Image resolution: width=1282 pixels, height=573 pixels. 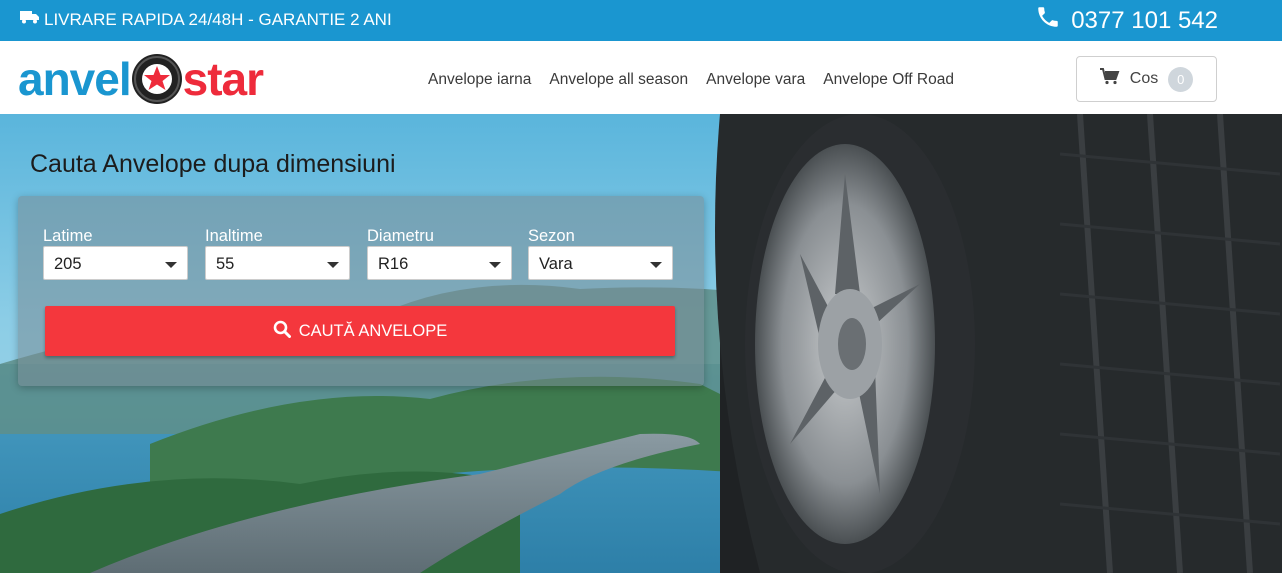 What do you see at coordinates (30, 19) in the screenshot?
I see `truck-icon` at bounding box center [30, 19].